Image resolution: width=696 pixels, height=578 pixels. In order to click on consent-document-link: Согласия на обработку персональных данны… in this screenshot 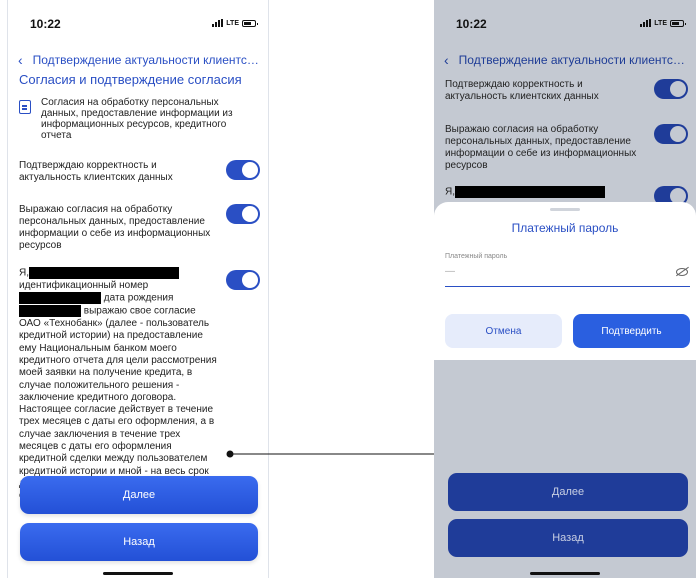, I will do `click(138, 119)`.